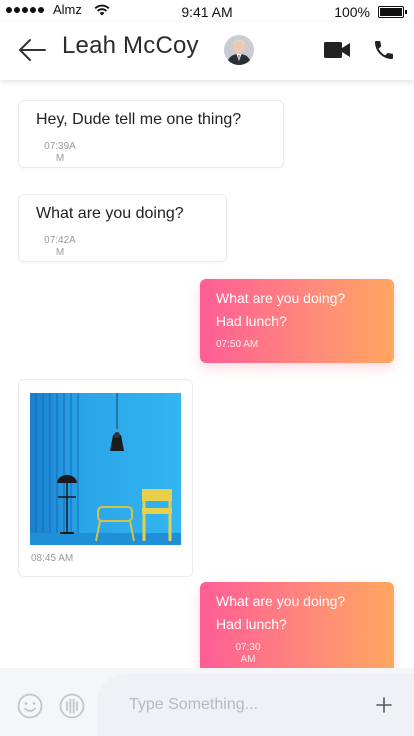  I want to click on incoming-image-message: 08:45 AM, so click(105, 478).